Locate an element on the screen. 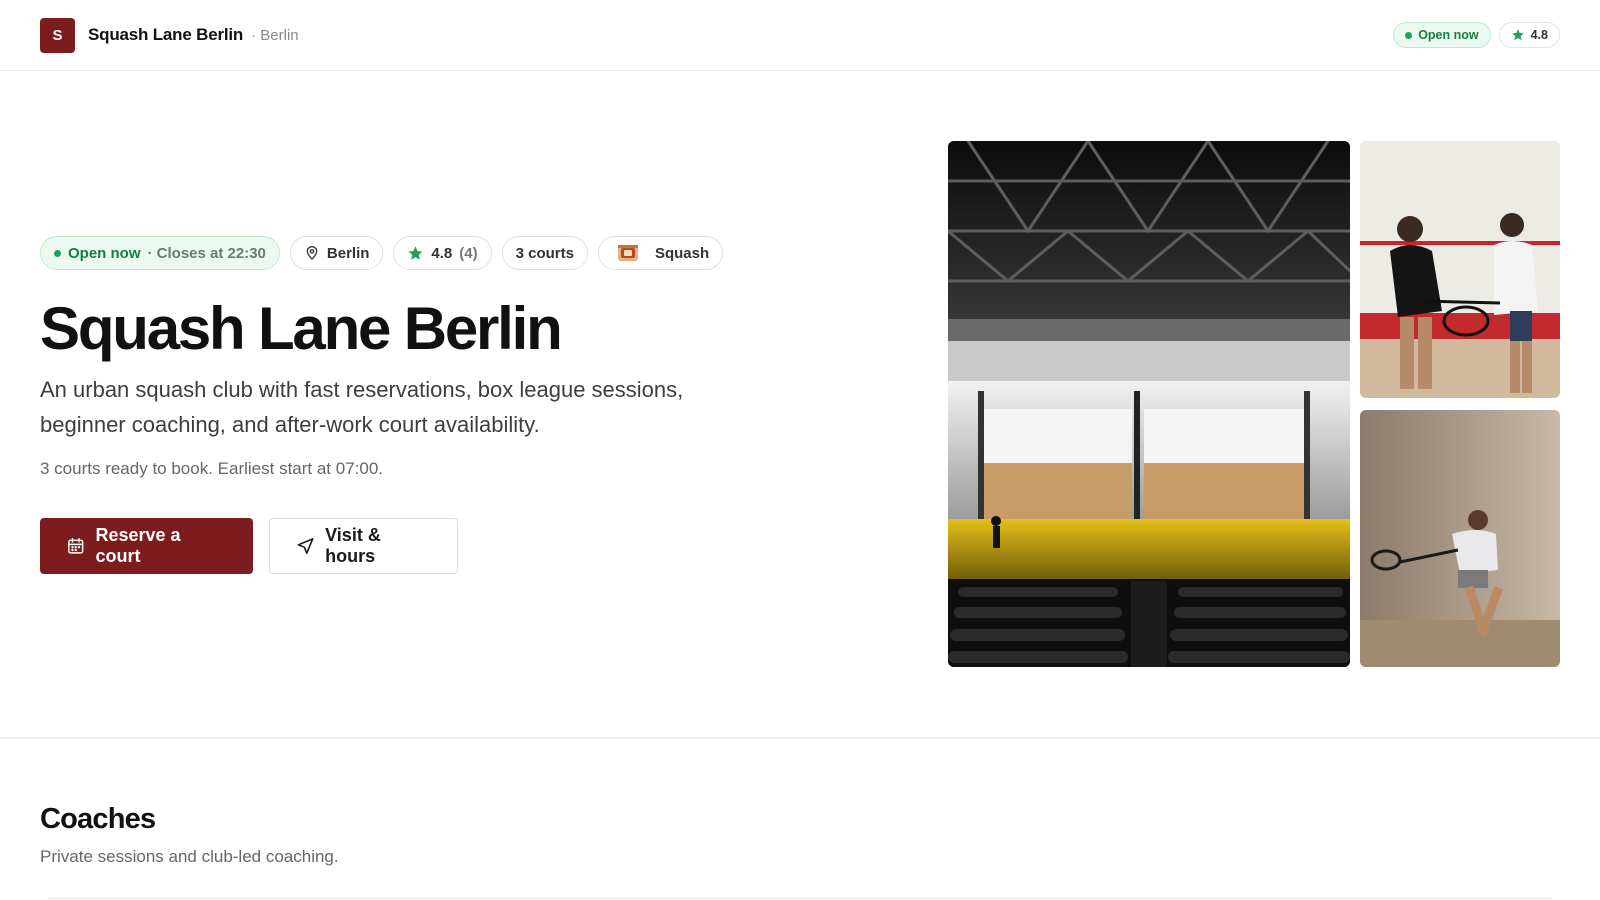 The width and height of the screenshot is (1600, 900). coaches-subtitle: Private sessions and club-led coaching. is located at coordinates (189, 856).